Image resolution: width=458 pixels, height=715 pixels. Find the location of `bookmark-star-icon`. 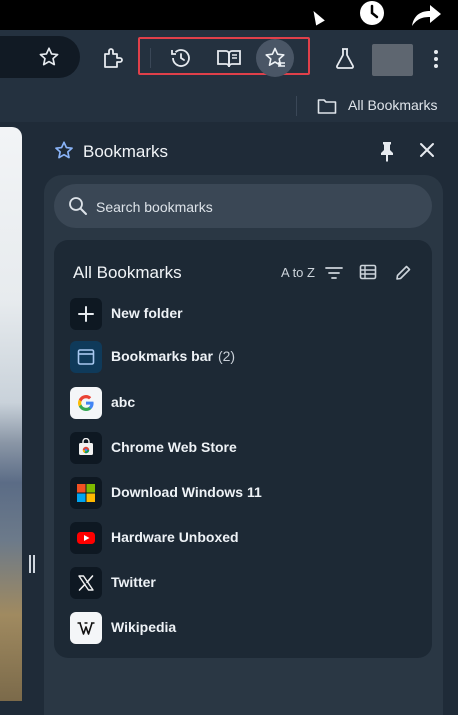

bookmark-star-icon is located at coordinates (49, 57).